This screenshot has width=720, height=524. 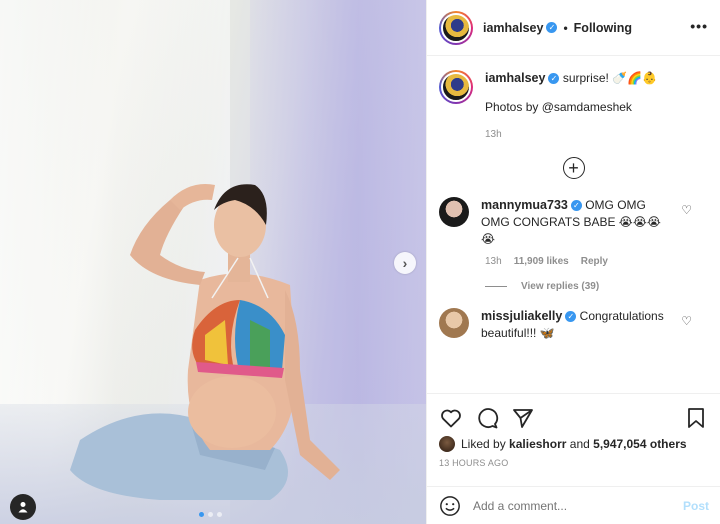 I want to click on reply-button: Reply, so click(x=594, y=261).